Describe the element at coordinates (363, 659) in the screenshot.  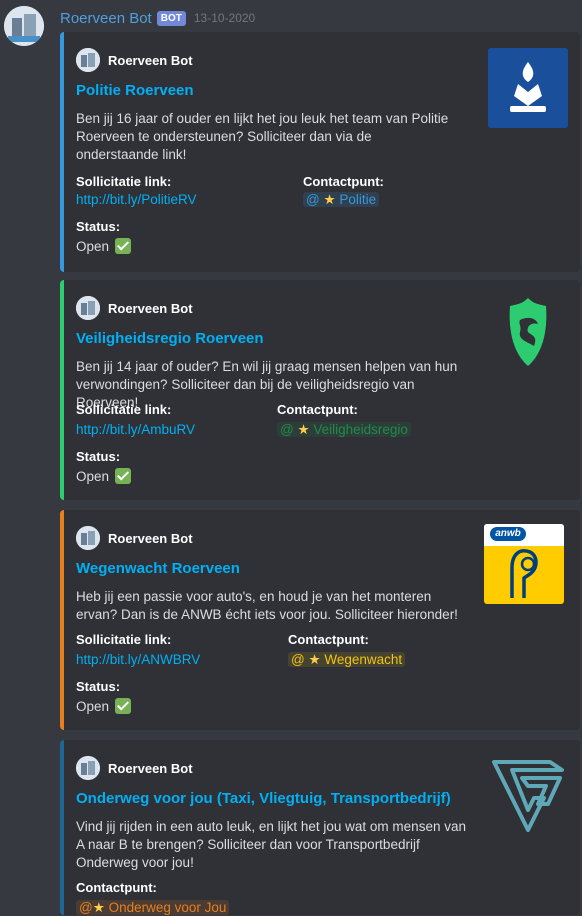
I see `mention-role: Wegenwacht` at that location.